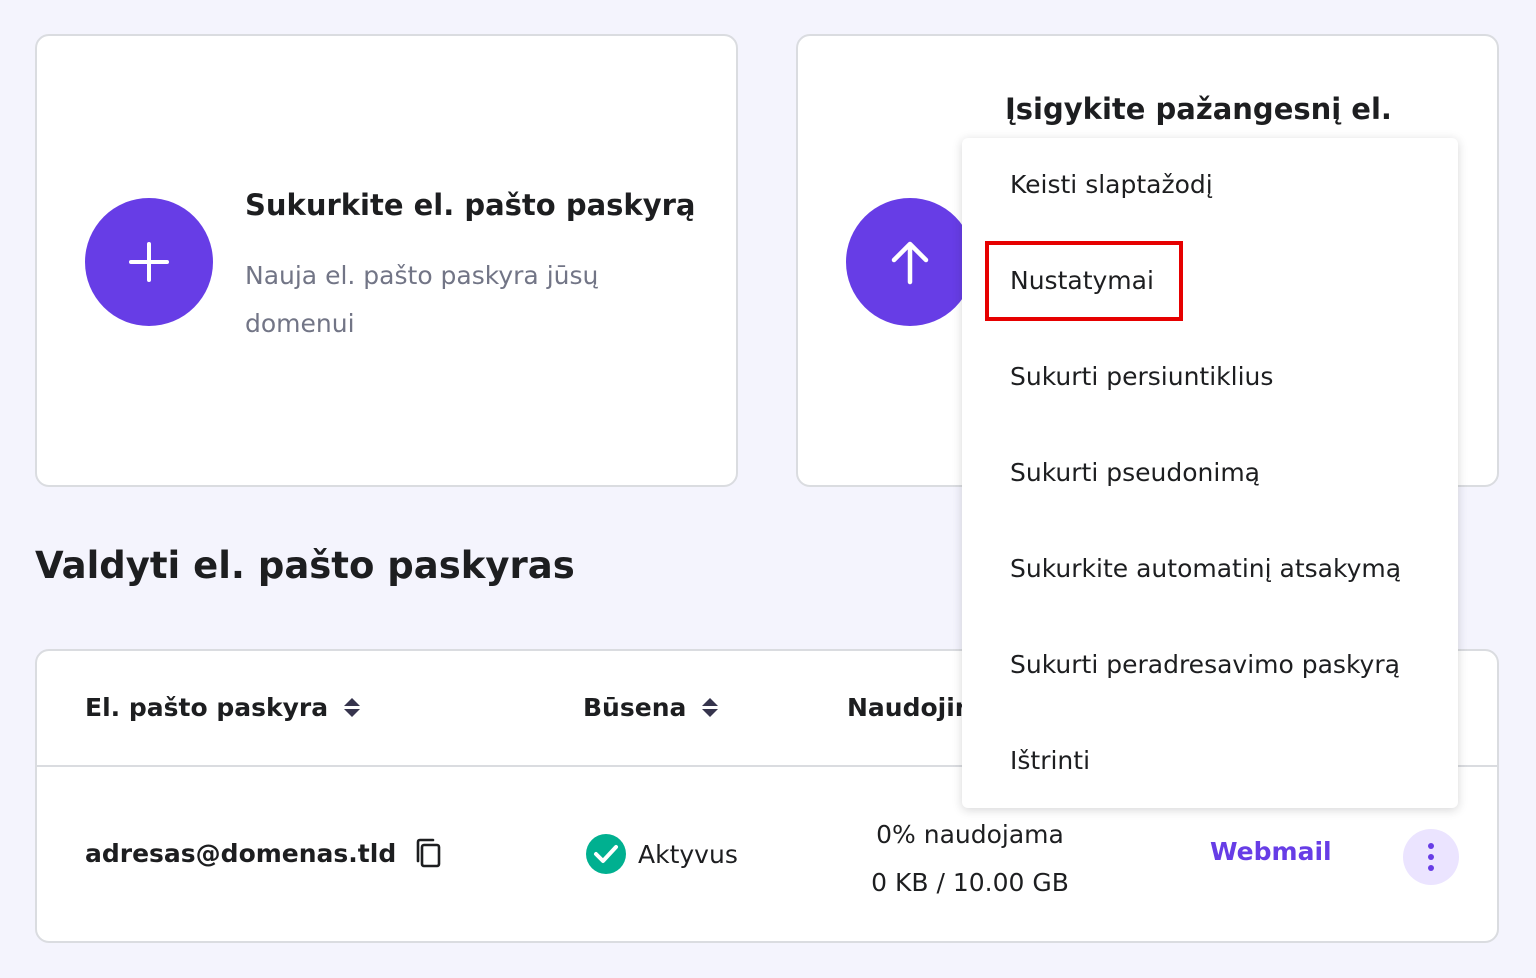 This screenshot has height=978, width=1536. What do you see at coordinates (470, 205) in the screenshot?
I see `create-card-title: Sukurkite el. pašto paskyrą` at bounding box center [470, 205].